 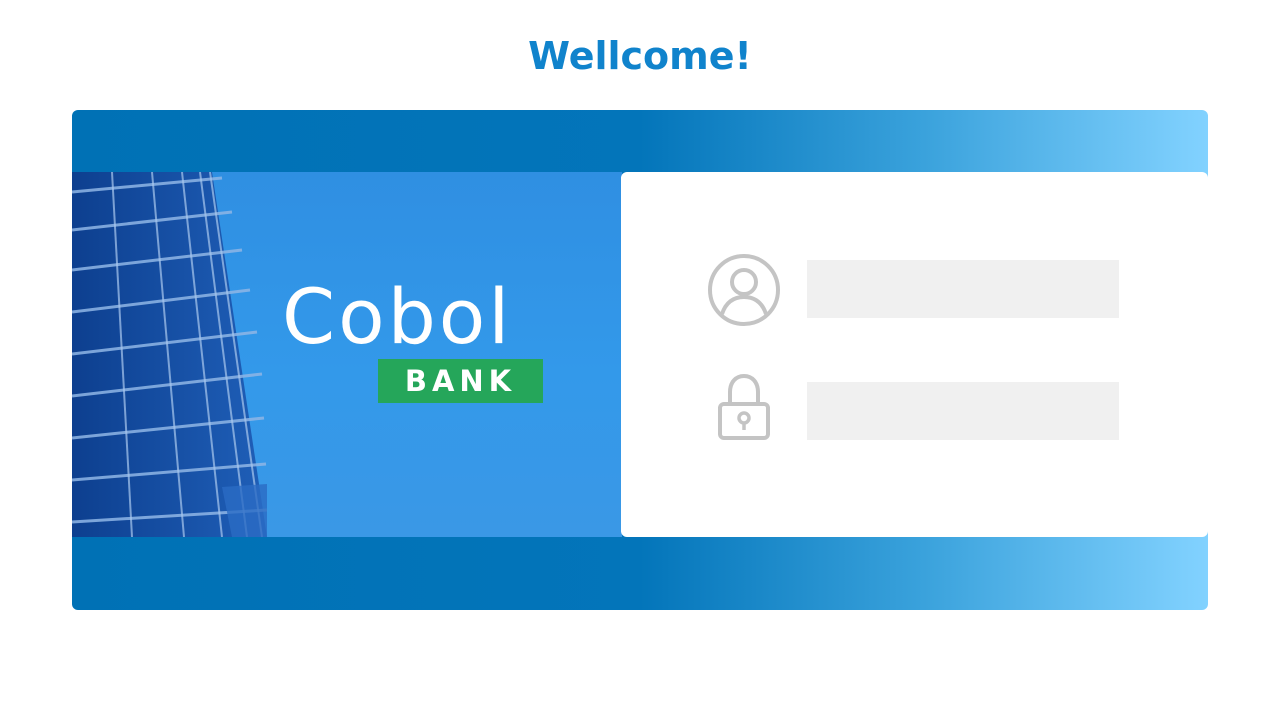 What do you see at coordinates (640, 56) in the screenshot?
I see `page-title: Wellcome!` at bounding box center [640, 56].